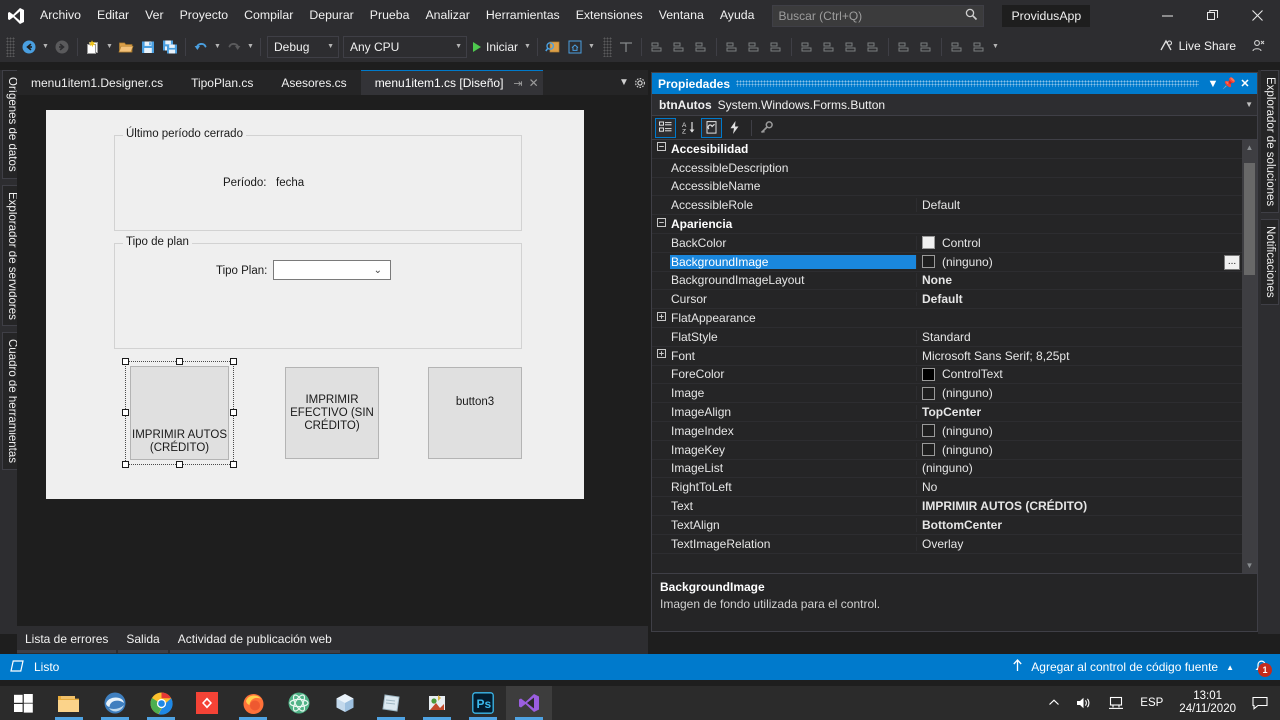 The width and height of the screenshot is (1280, 720). I want to click on resize-handle-e, so click(233, 412).